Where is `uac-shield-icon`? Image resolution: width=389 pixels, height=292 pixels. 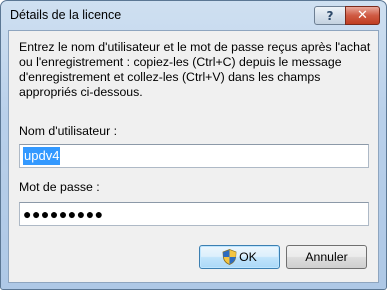 uac-shield-icon is located at coordinates (229, 257).